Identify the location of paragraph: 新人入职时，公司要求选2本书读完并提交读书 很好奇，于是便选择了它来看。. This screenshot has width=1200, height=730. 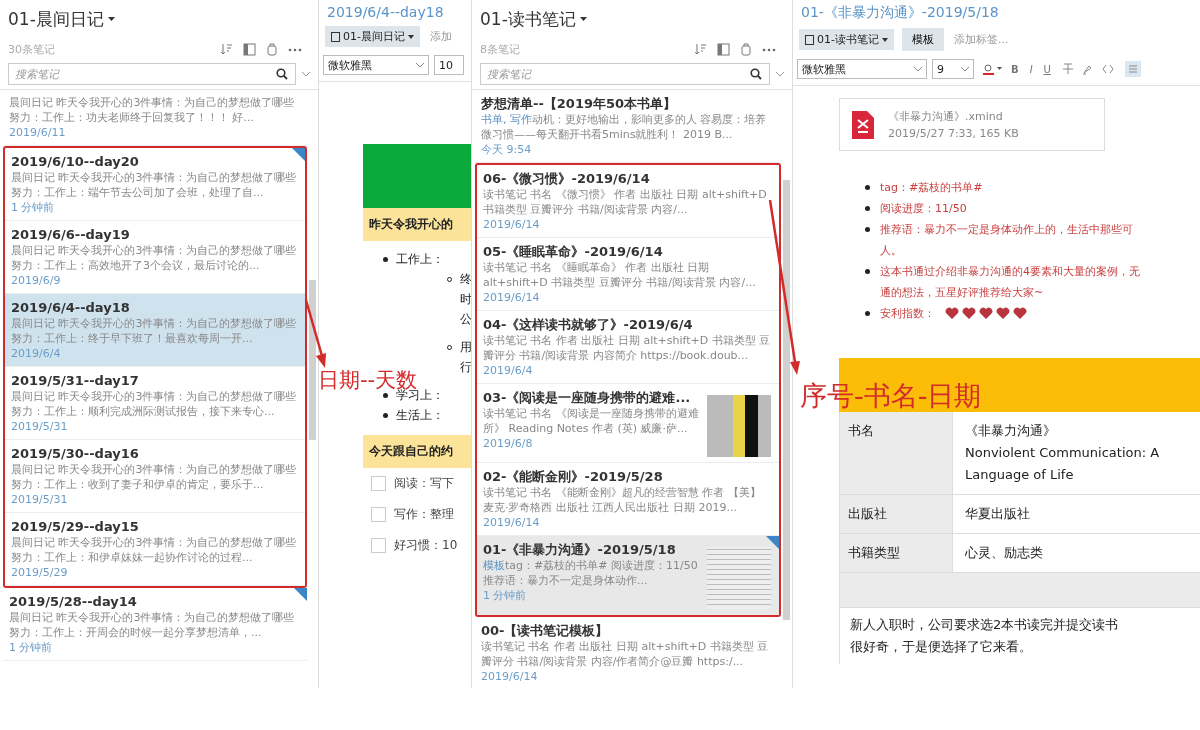
(984, 636).